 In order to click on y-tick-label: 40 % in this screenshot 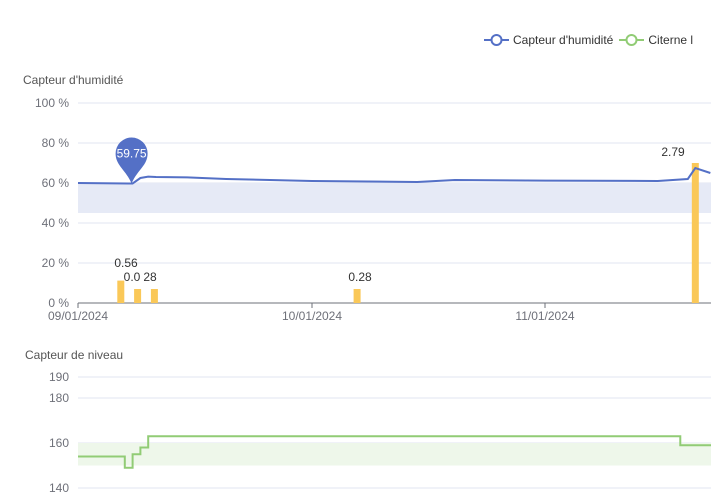, I will do `click(56, 223)`.